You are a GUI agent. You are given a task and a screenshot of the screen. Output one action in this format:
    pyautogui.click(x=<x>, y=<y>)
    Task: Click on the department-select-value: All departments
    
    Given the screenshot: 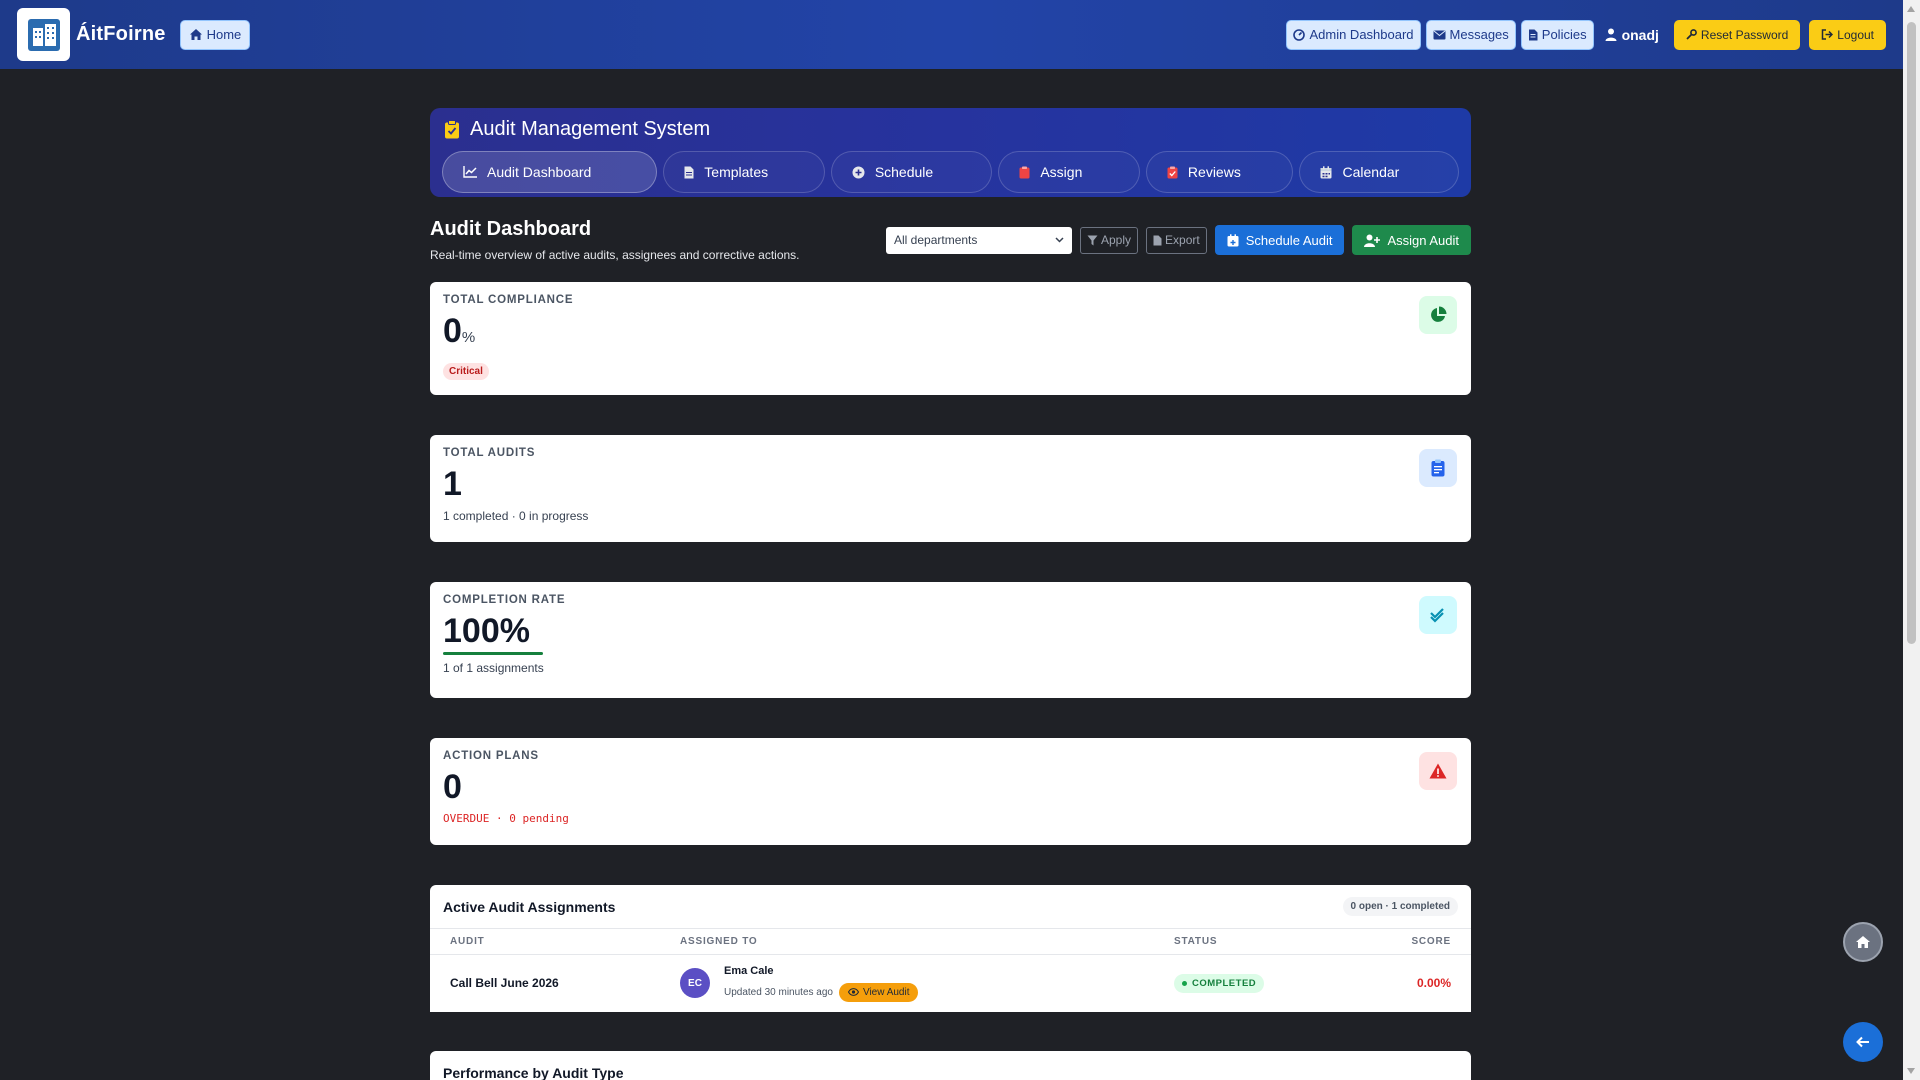 What is the action you would take?
    pyautogui.click(x=936, y=240)
    